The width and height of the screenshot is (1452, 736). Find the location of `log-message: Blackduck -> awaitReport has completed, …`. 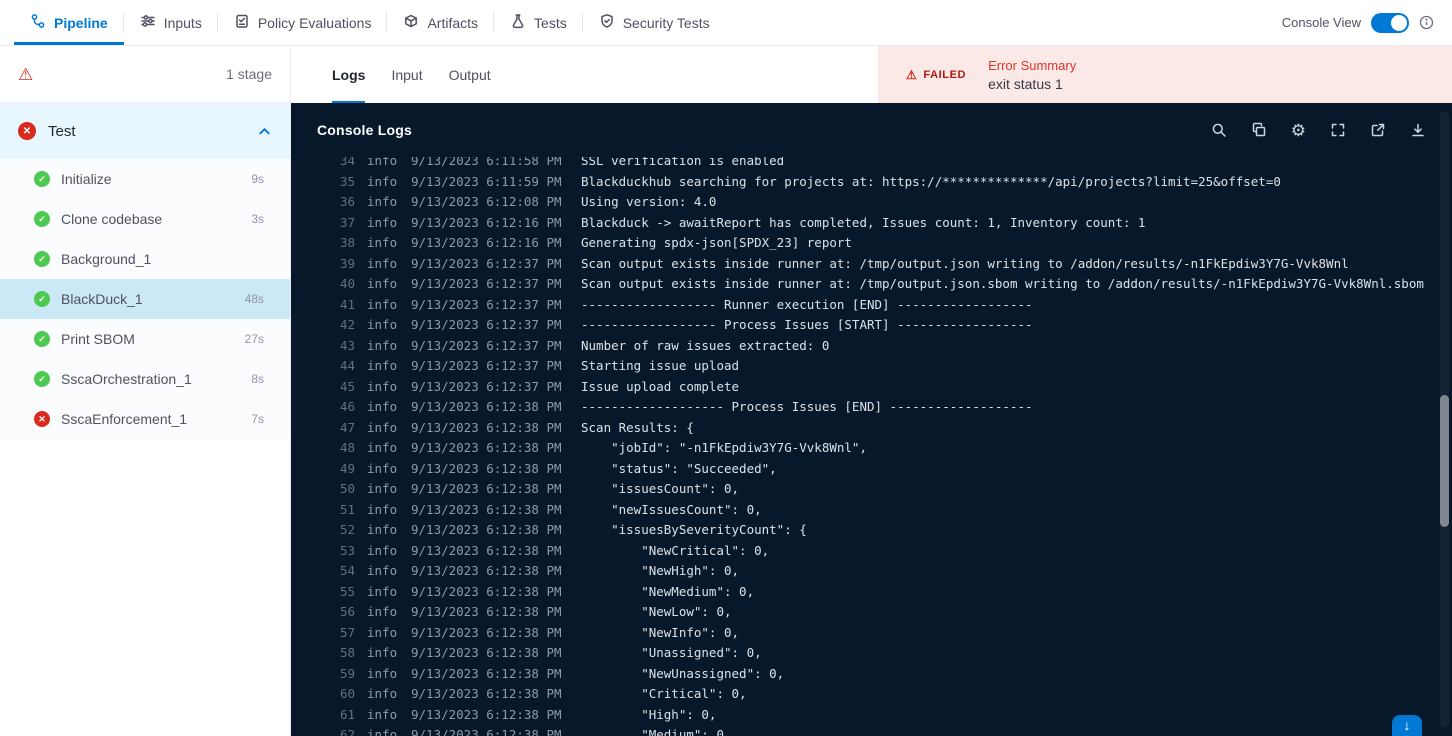

log-message: Blackduck -> awaitReport has completed, … is located at coordinates (863, 222).